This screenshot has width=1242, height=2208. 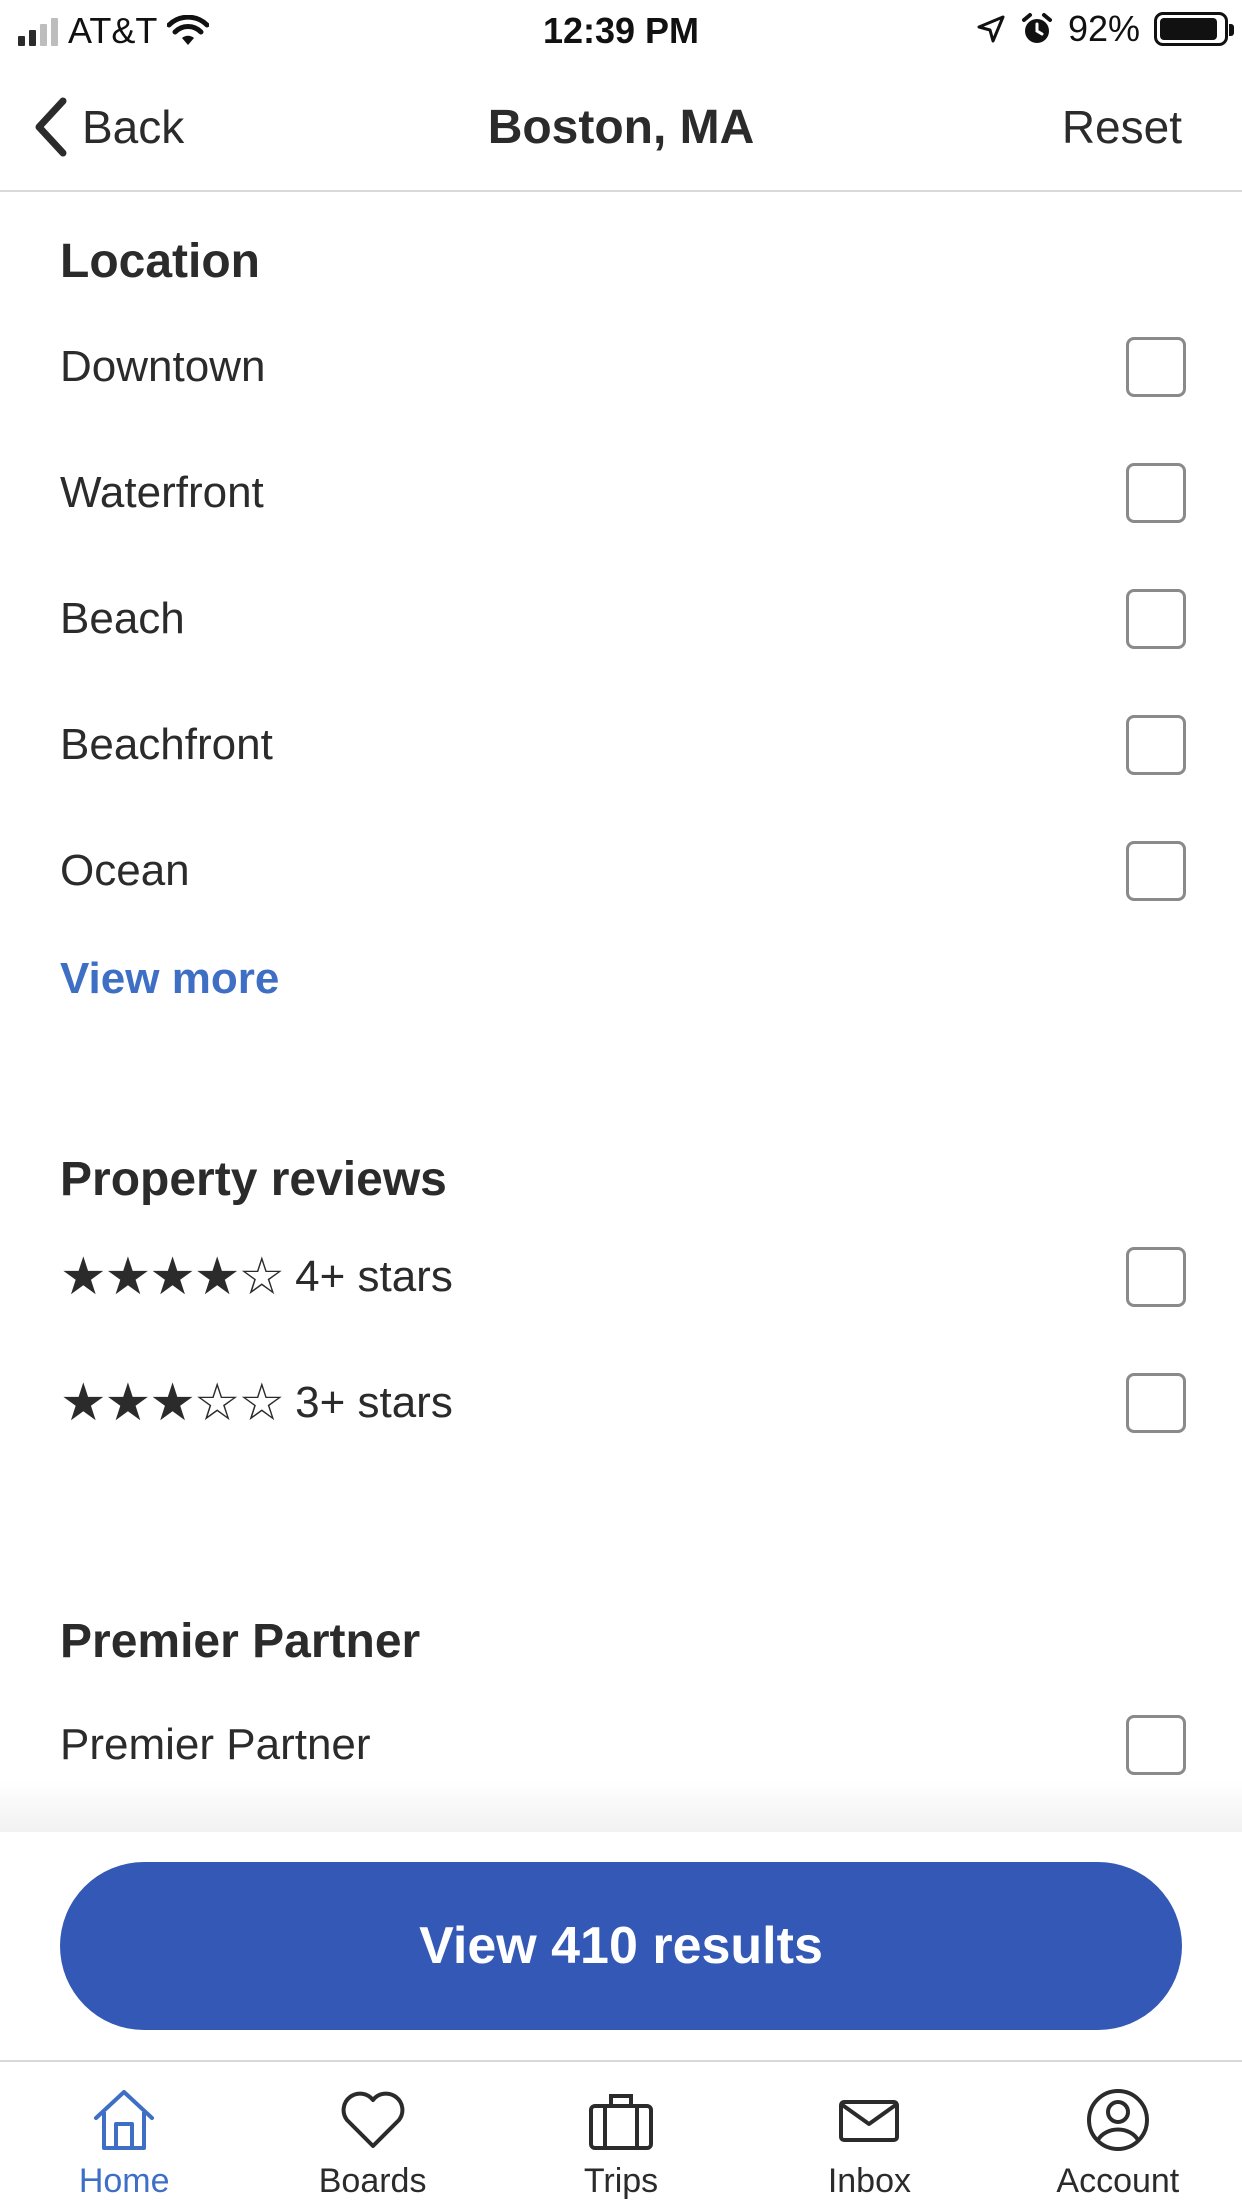 I want to click on filter-row-3-stars: ★★★☆☆ 3+ stars, so click(x=621, y=1403).